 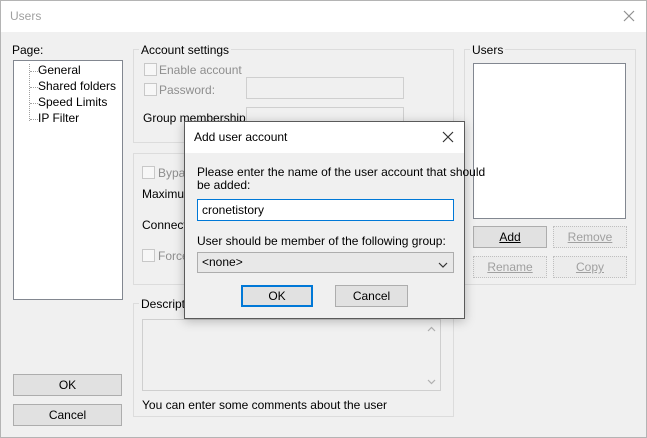 I want to click on dialog-title: Add user account, so click(x=241, y=137).